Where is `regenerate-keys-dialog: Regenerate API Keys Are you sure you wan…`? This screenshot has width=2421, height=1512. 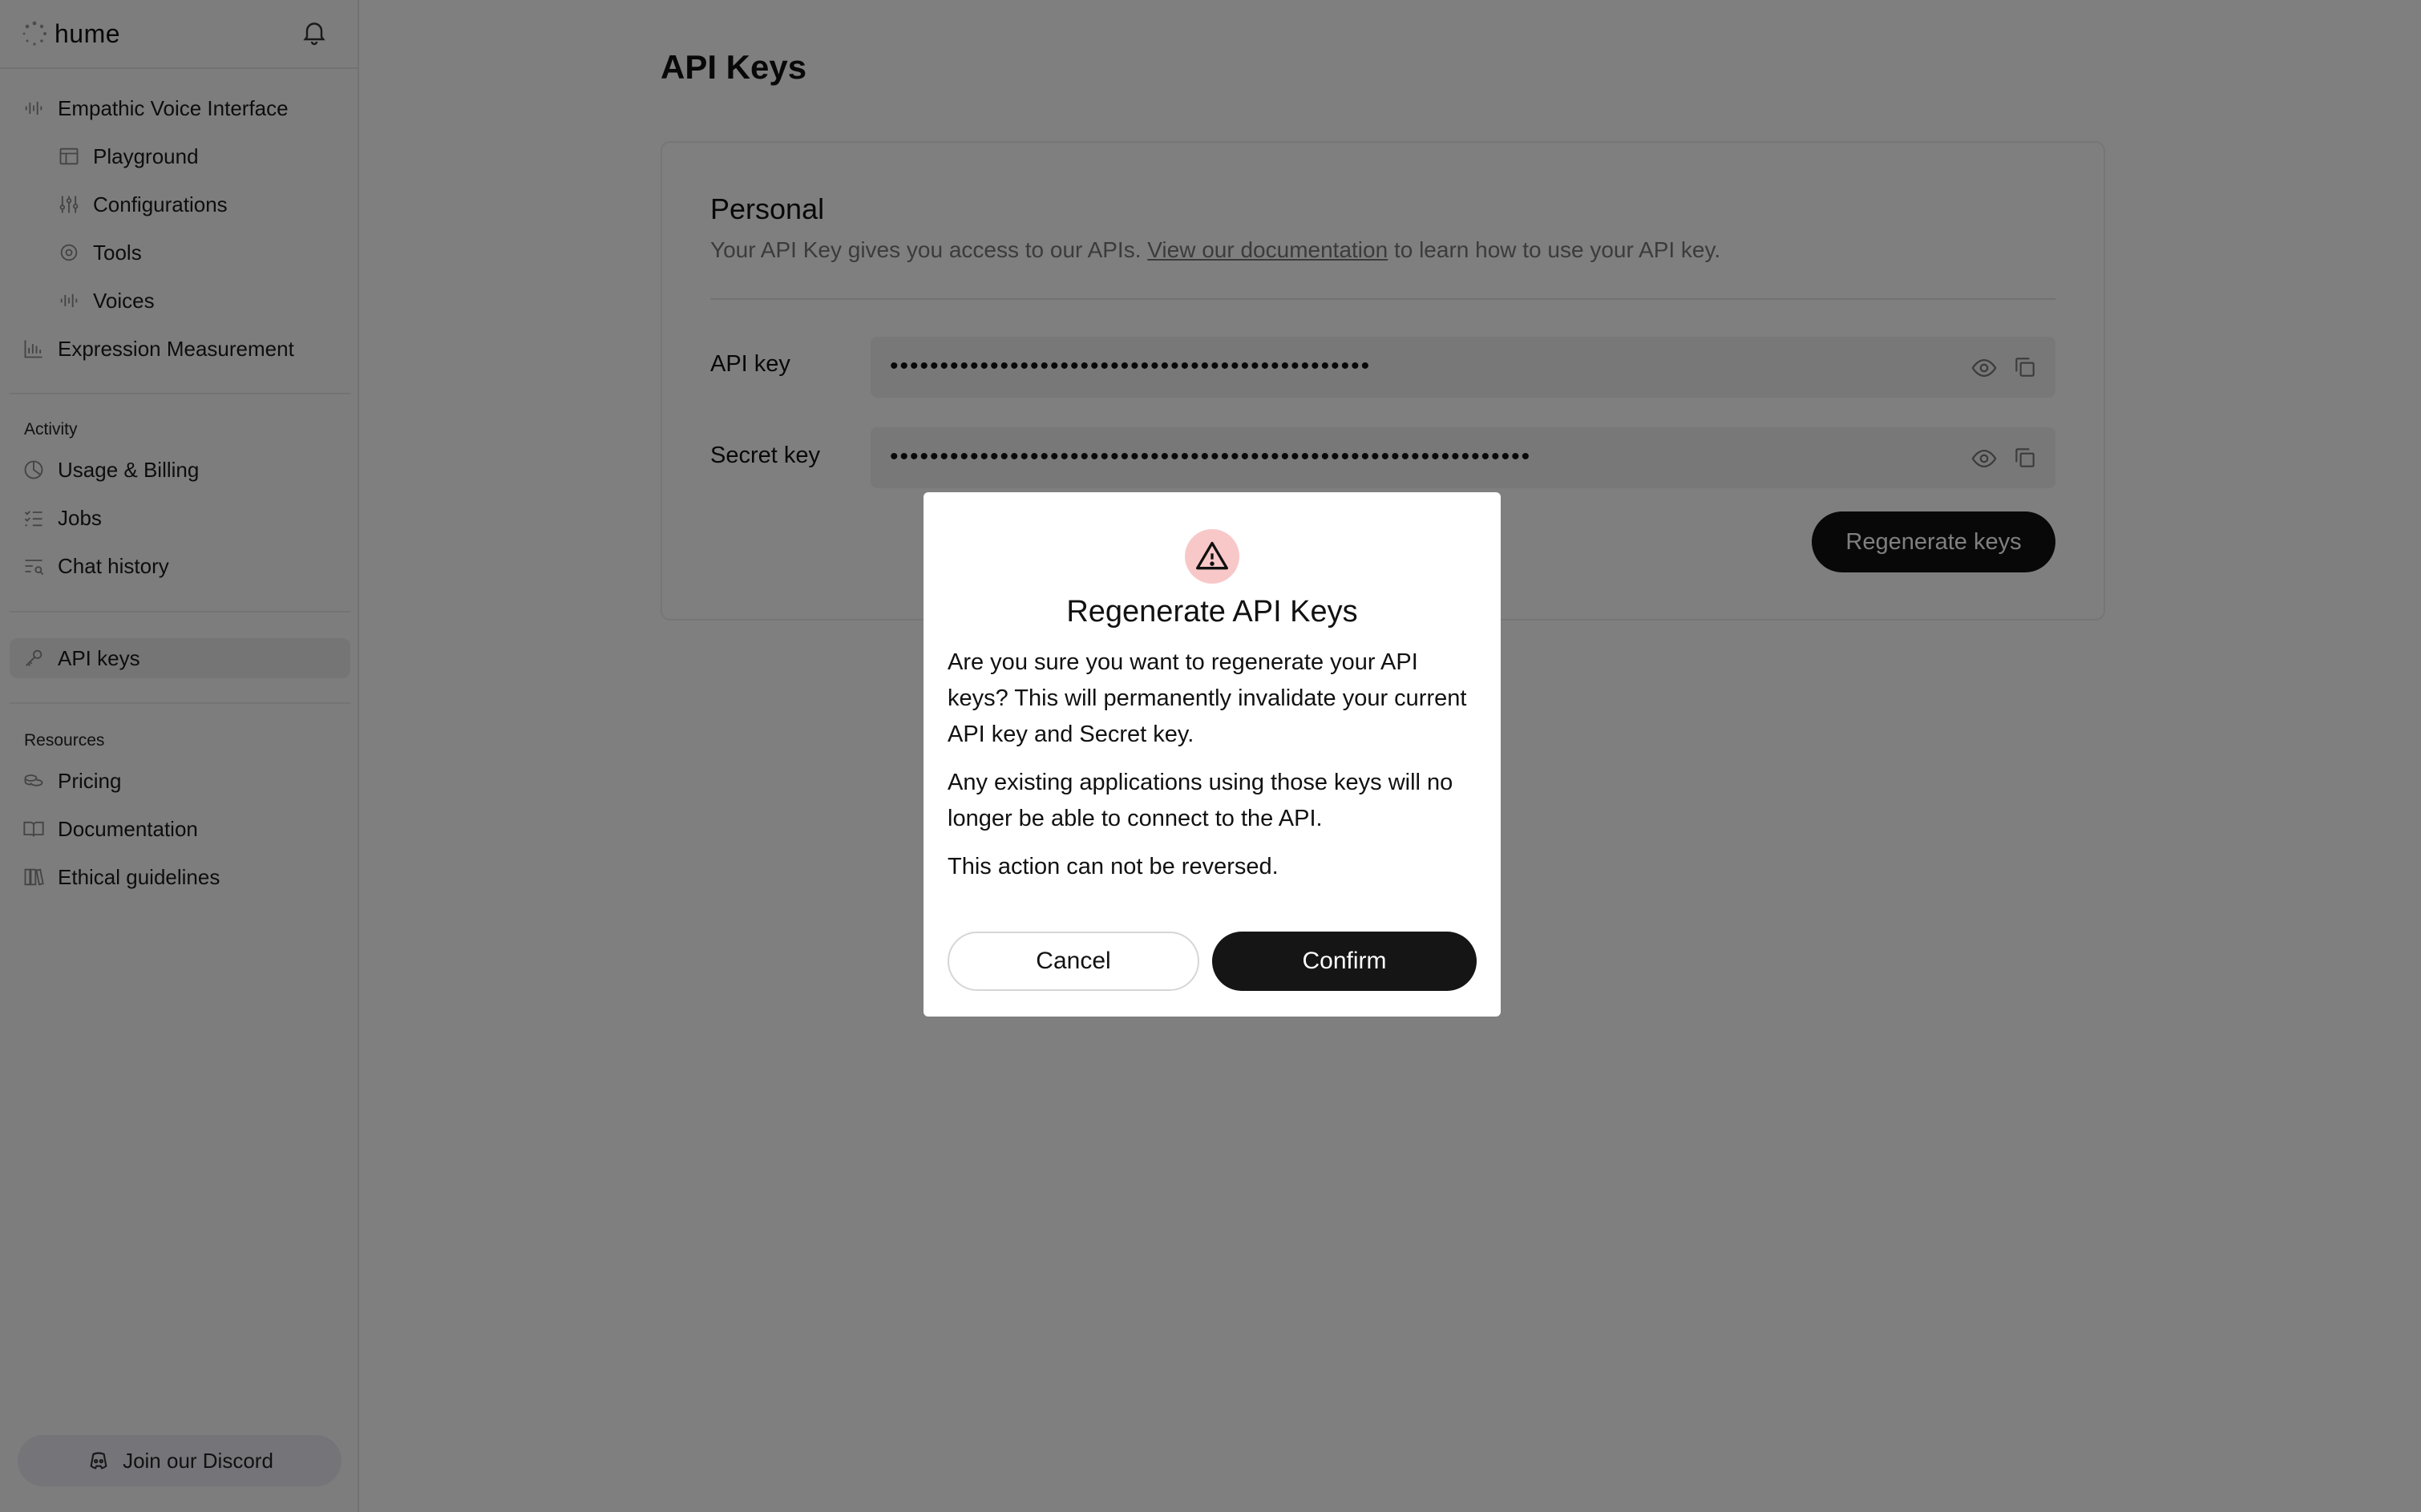
regenerate-keys-dialog: Regenerate API Keys Are you sure you wan… is located at coordinates (1212, 754).